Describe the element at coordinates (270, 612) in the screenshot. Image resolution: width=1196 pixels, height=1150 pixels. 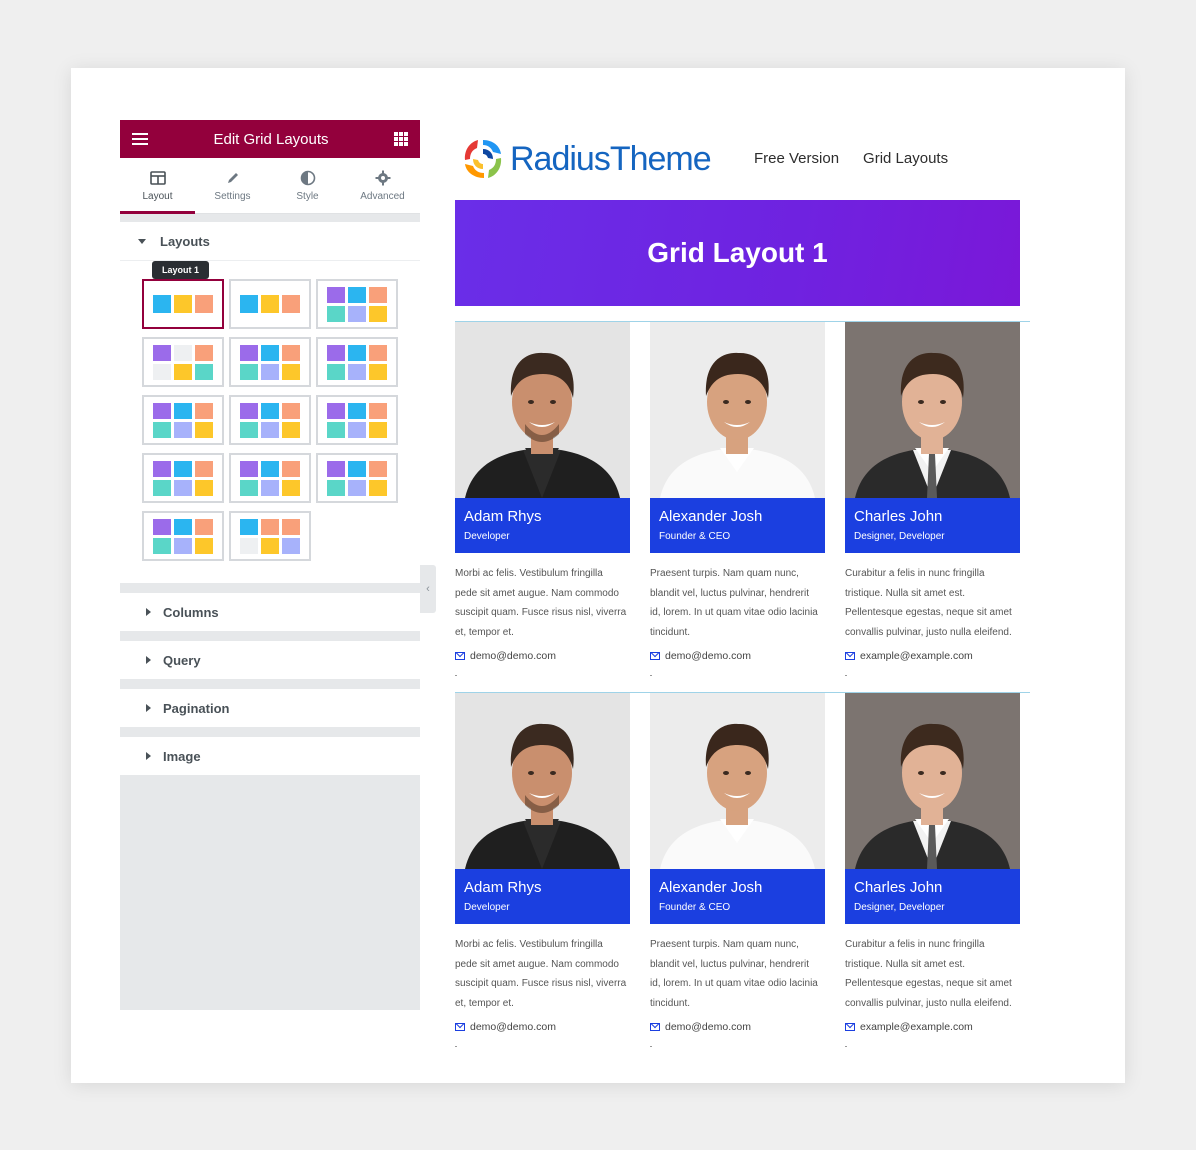
I see `section-columns: Columns` at that location.